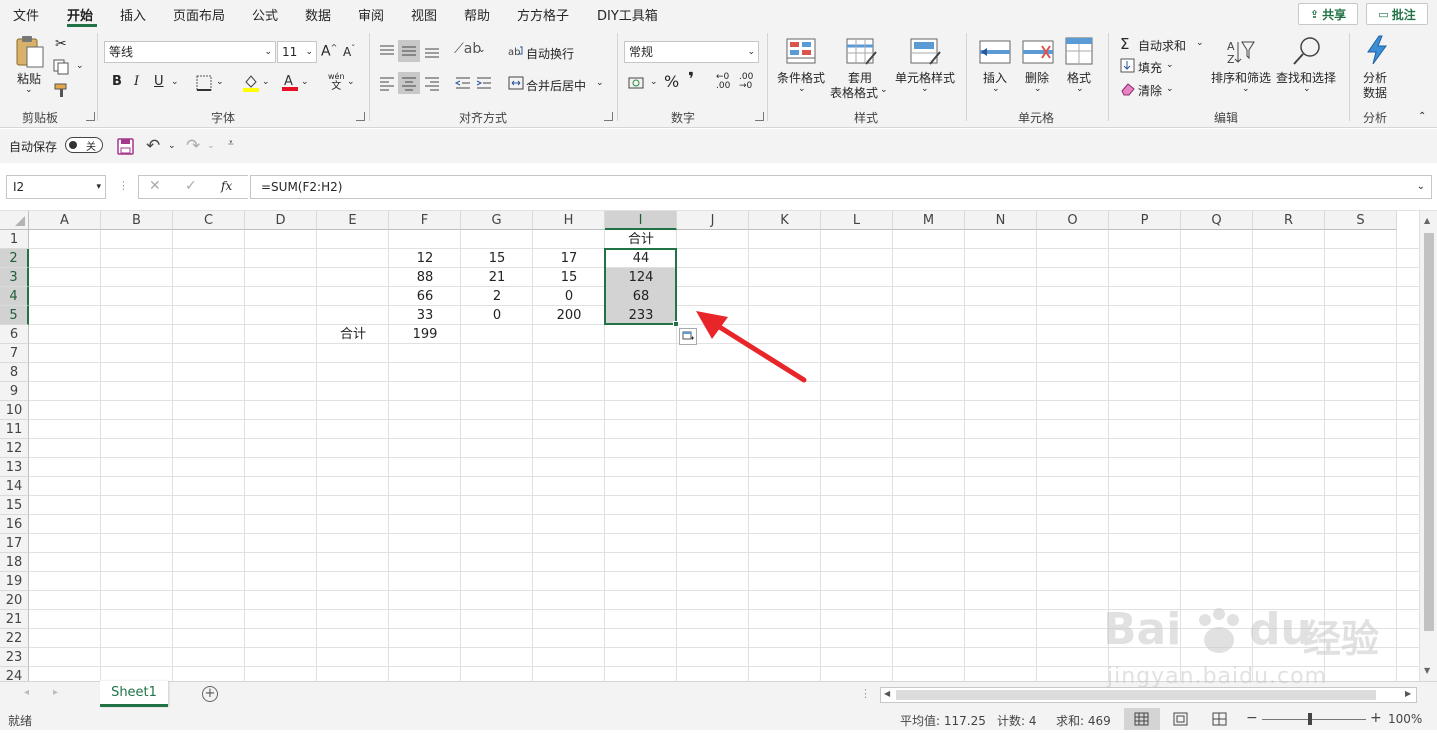 This screenshot has width=1437, height=733. What do you see at coordinates (841, 187) in the screenshot?
I see `formula-input: =SUM(F2:H2) ⌄` at bounding box center [841, 187].